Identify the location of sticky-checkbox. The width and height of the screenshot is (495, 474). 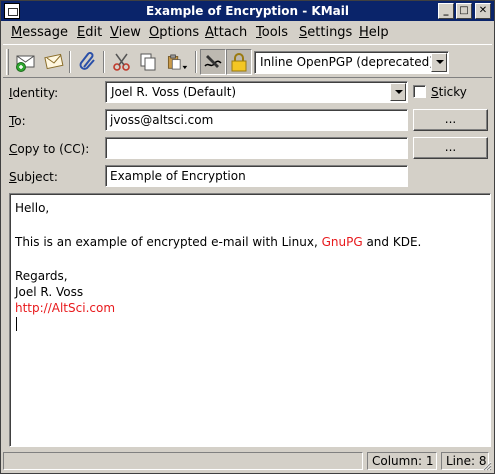
(419, 91).